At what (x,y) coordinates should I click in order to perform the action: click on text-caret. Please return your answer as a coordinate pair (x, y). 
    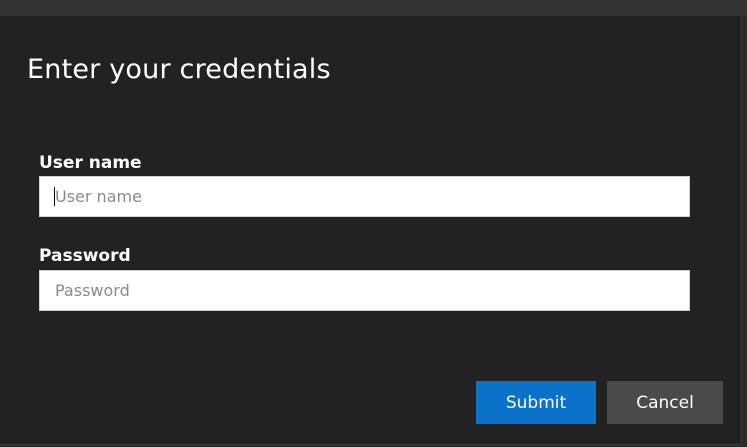
    Looking at the image, I should click on (54, 196).